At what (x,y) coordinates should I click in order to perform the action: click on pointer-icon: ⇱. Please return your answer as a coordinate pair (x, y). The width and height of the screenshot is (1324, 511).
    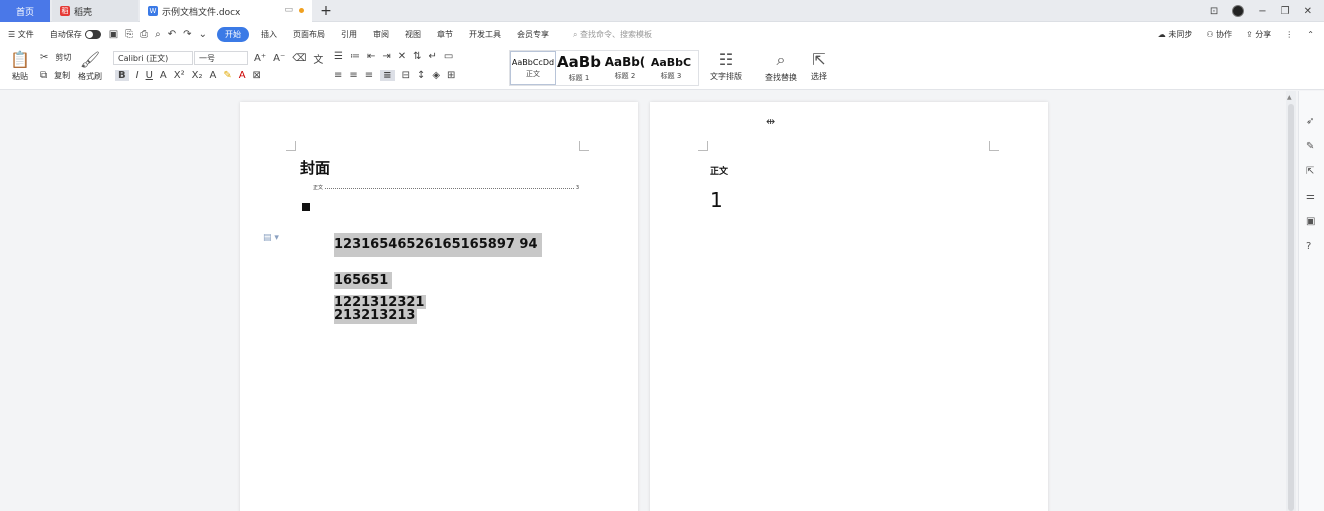
    Looking at the image, I should click on (1310, 171).